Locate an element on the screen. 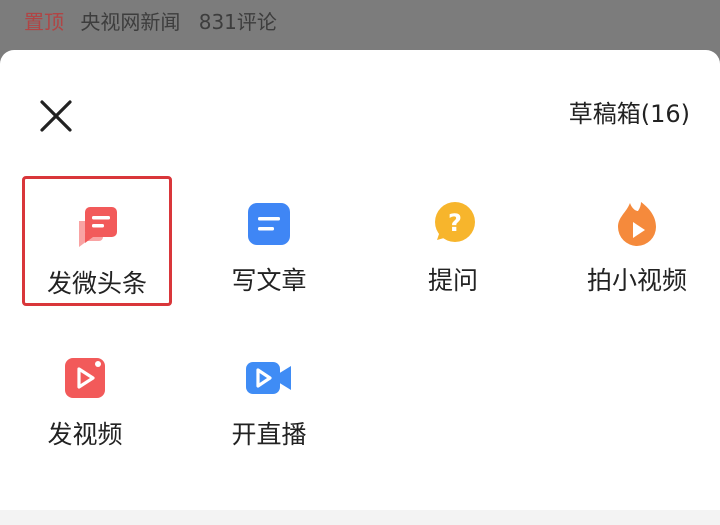 The image size is (720, 525). document-icon is located at coordinates (269, 224).